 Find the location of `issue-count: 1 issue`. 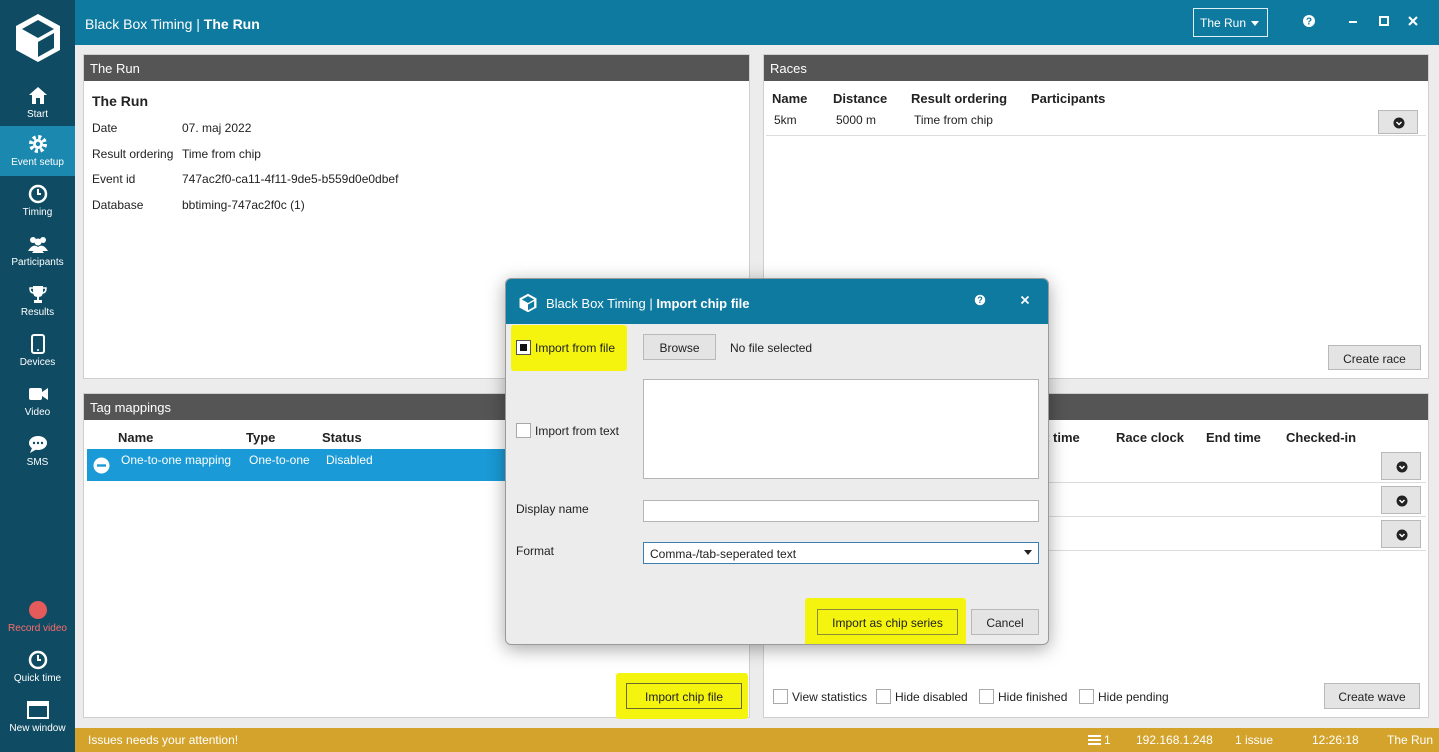

issue-count: 1 issue is located at coordinates (1254, 740).